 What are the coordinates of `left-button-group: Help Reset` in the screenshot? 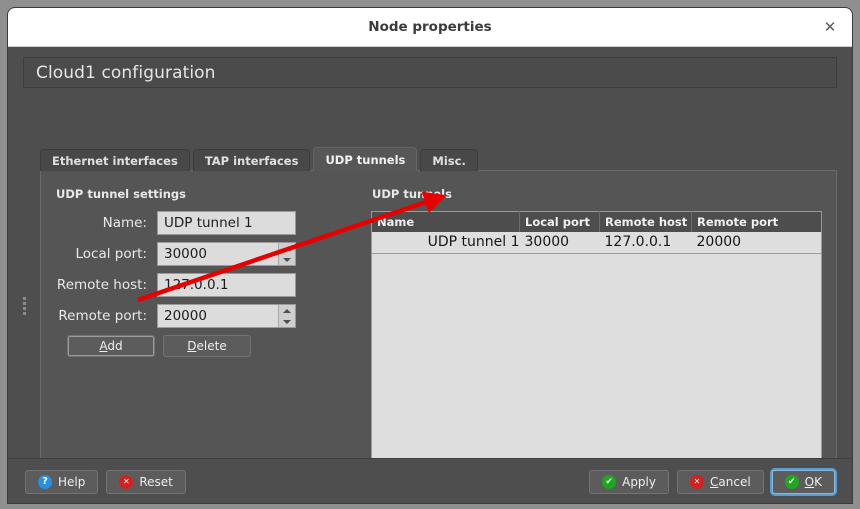 It's located at (105, 482).